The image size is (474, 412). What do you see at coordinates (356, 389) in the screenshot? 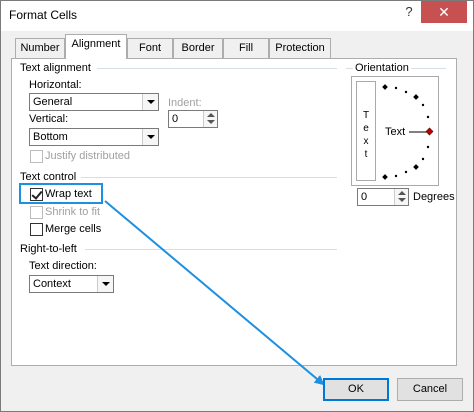
I see `ok-button: OK` at bounding box center [356, 389].